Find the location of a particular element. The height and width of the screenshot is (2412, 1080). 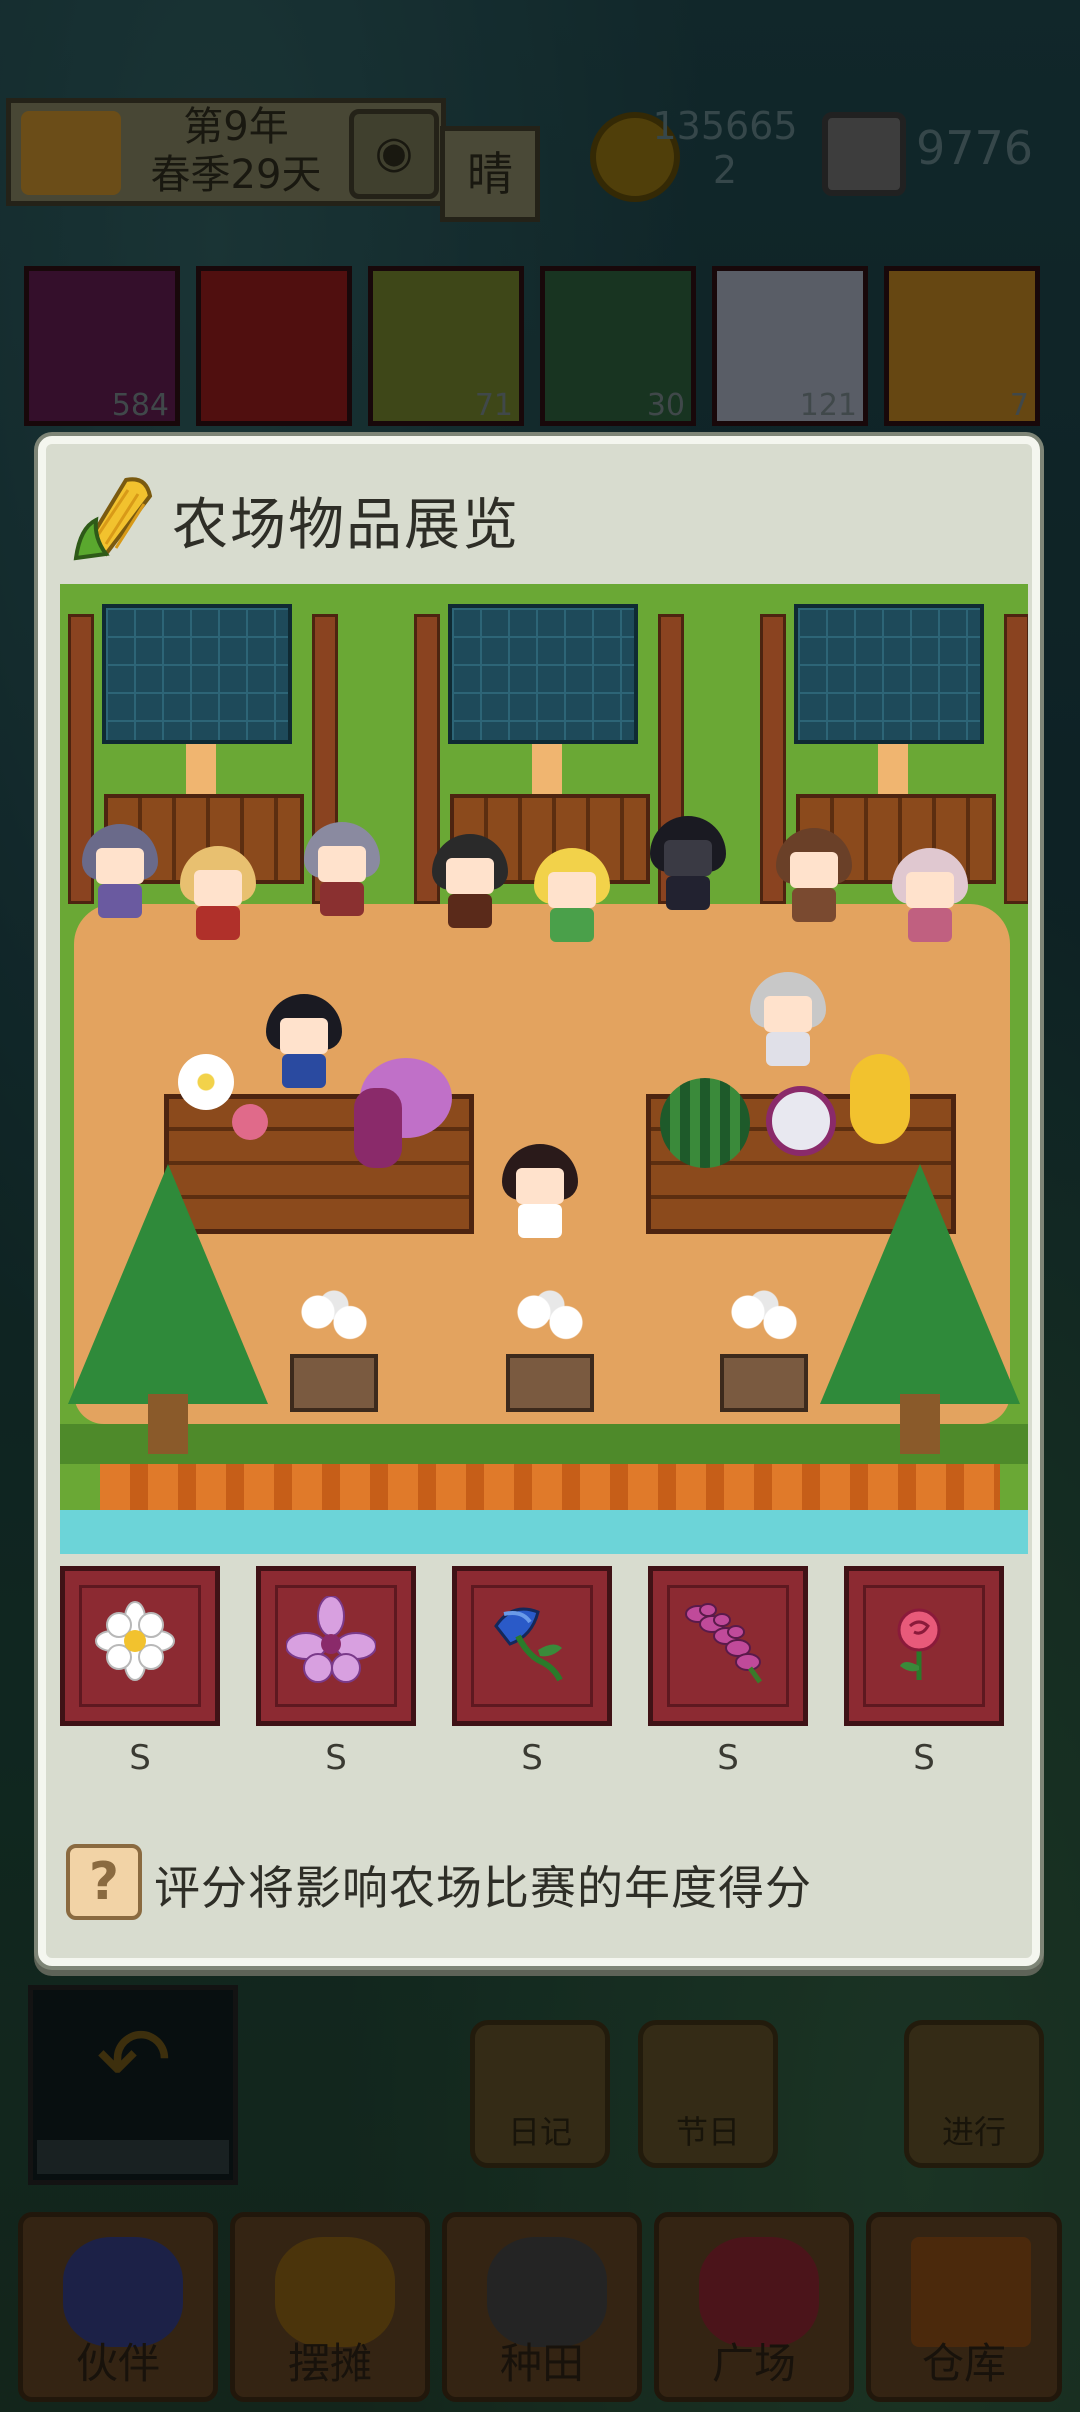

spike-flower-prop is located at coordinates (378, 1128).